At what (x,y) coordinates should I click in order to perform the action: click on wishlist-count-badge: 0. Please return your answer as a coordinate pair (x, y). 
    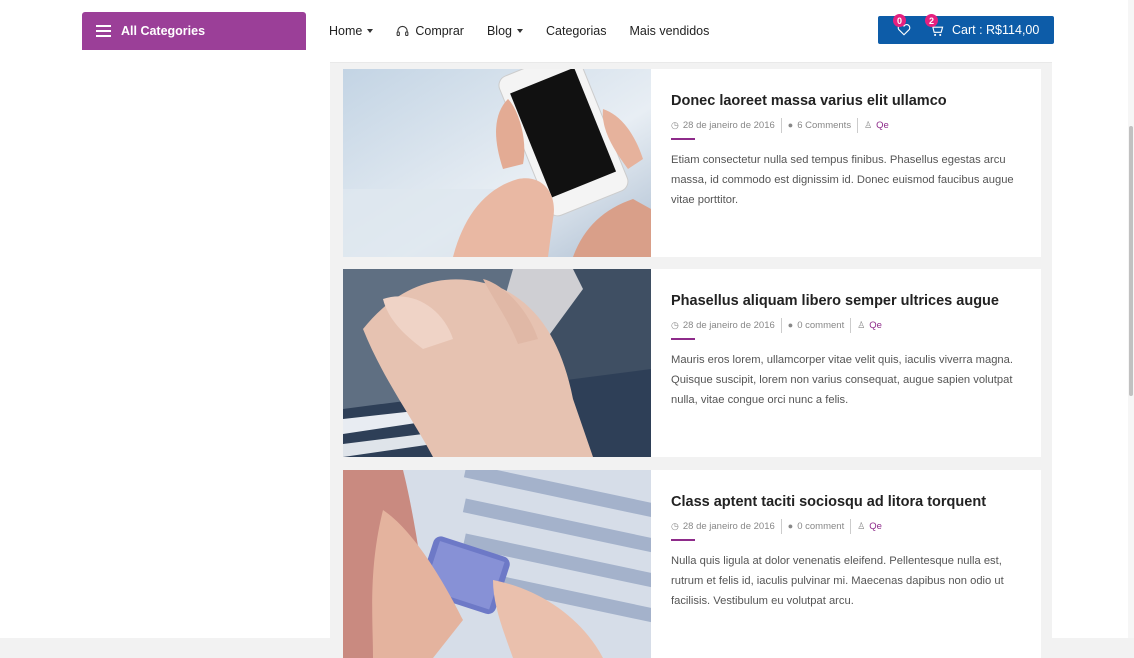
    Looking at the image, I should click on (899, 20).